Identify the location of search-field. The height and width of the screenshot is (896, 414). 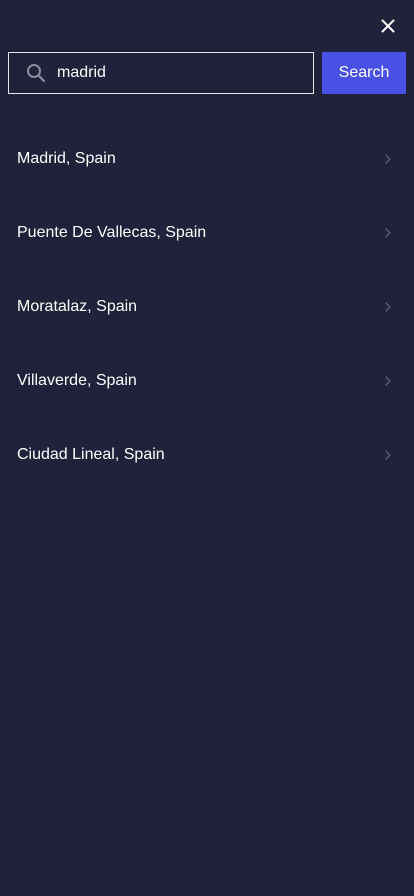
(161, 73).